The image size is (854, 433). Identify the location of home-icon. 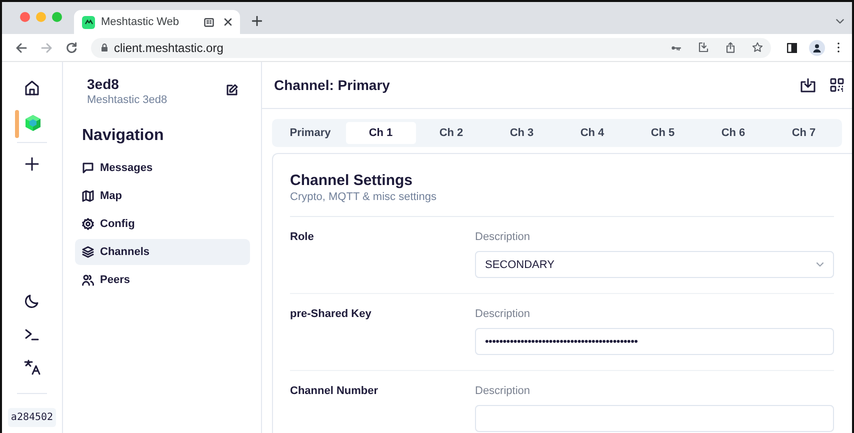
(32, 88).